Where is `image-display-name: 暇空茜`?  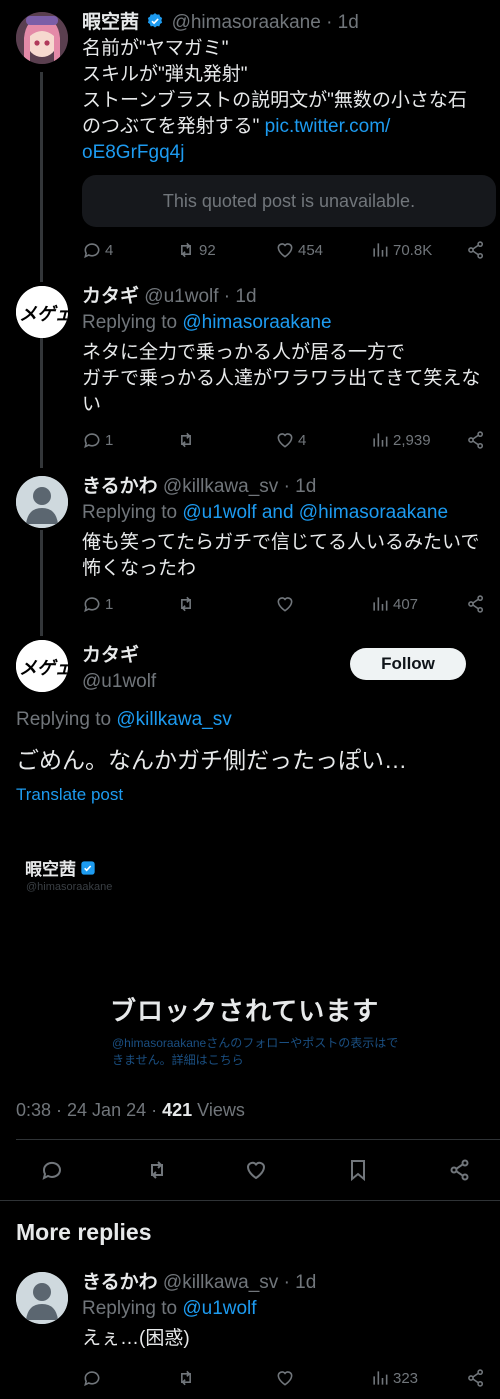
image-display-name: 暇空茜 is located at coordinates (60, 867).